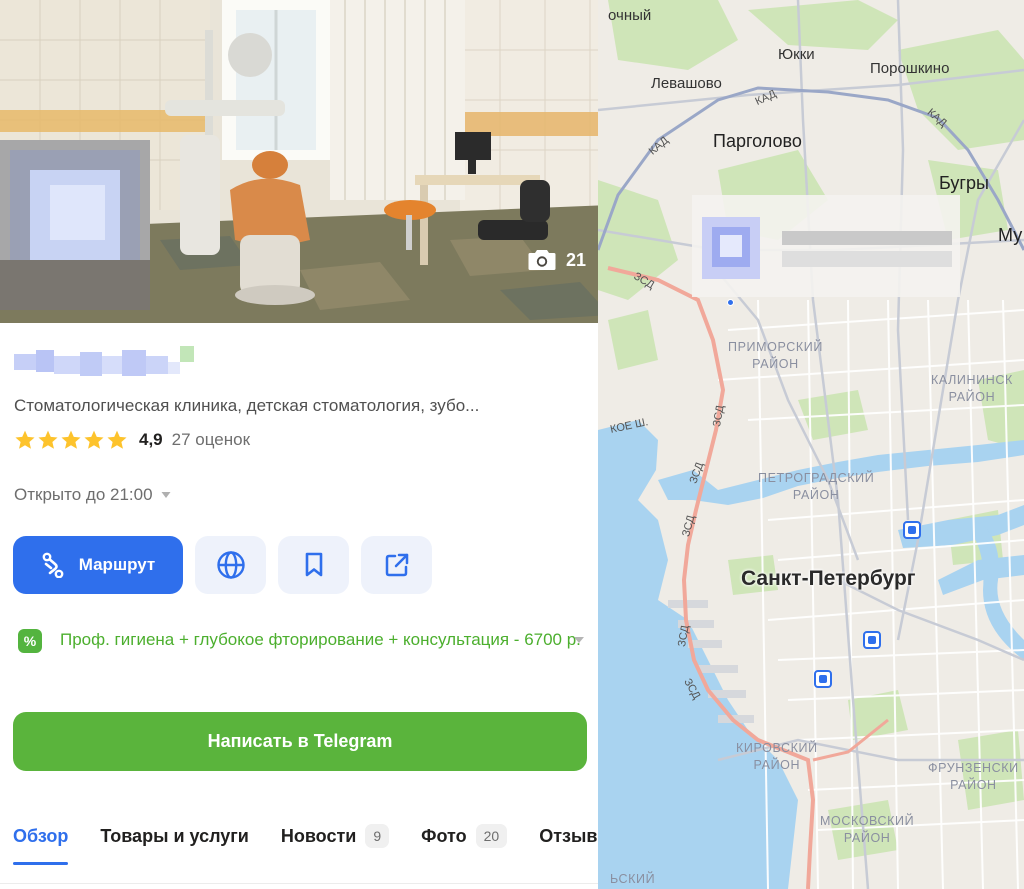 This screenshot has width=1024, height=889. What do you see at coordinates (867, 830) in the screenshot?
I see `map-label-moskovsky: МОСКОВСКИЙ РАЙОН` at bounding box center [867, 830].